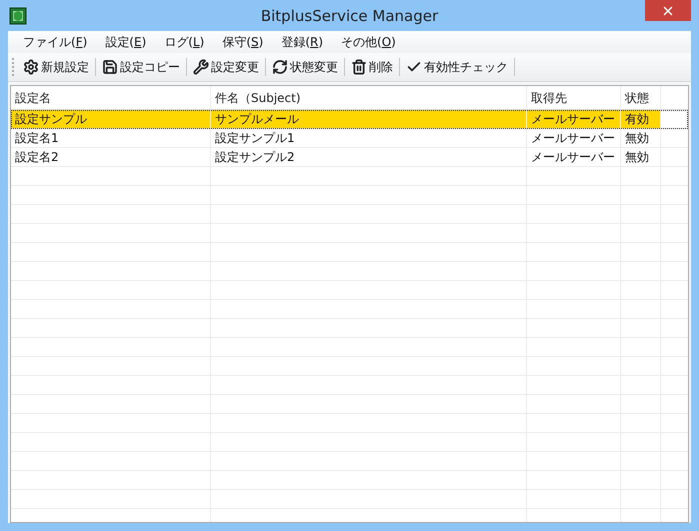  I want to click on toolbar-button: 有効性チェック, so click(457, 67).